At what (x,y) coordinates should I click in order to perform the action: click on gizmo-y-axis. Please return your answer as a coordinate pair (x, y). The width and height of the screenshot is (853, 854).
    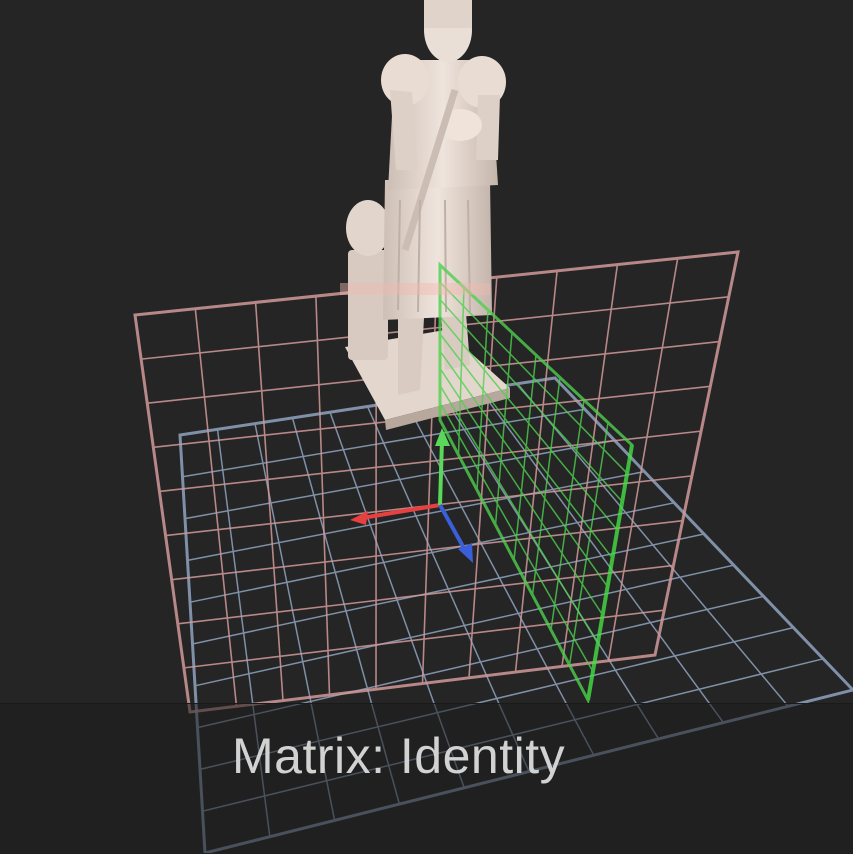
    Looking at the image, I should click on (441, 472).